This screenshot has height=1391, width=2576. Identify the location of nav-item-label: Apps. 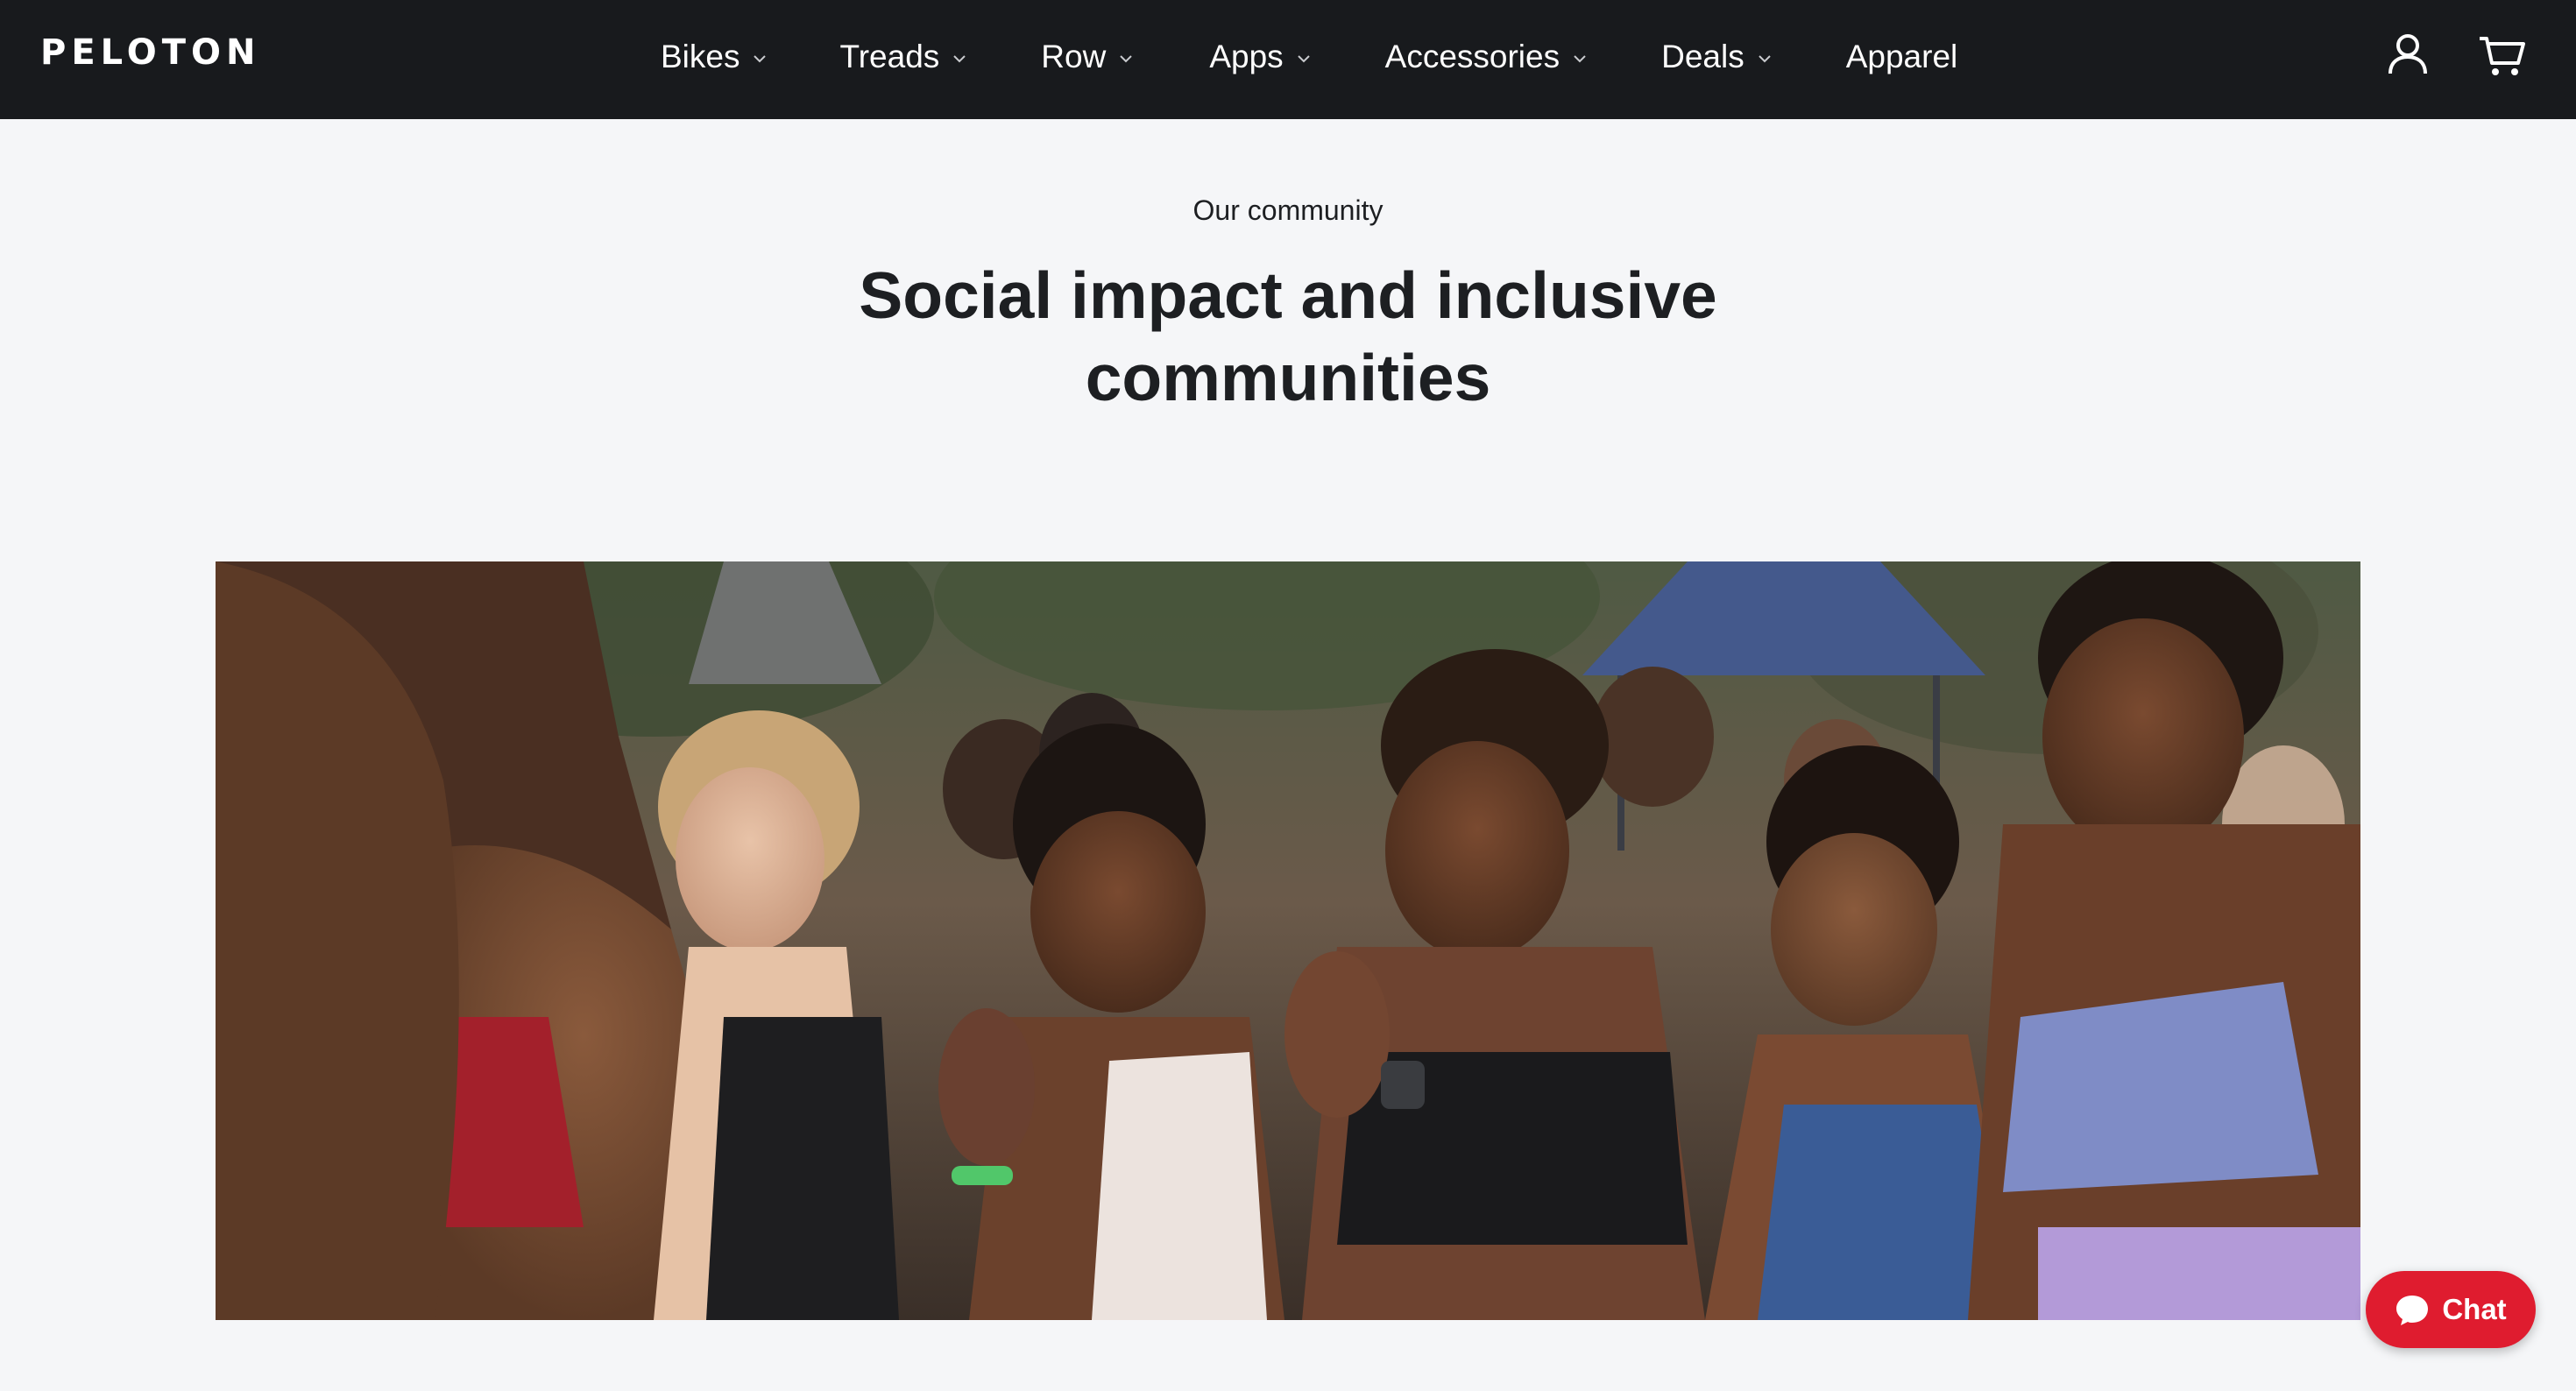
(1246, 56).